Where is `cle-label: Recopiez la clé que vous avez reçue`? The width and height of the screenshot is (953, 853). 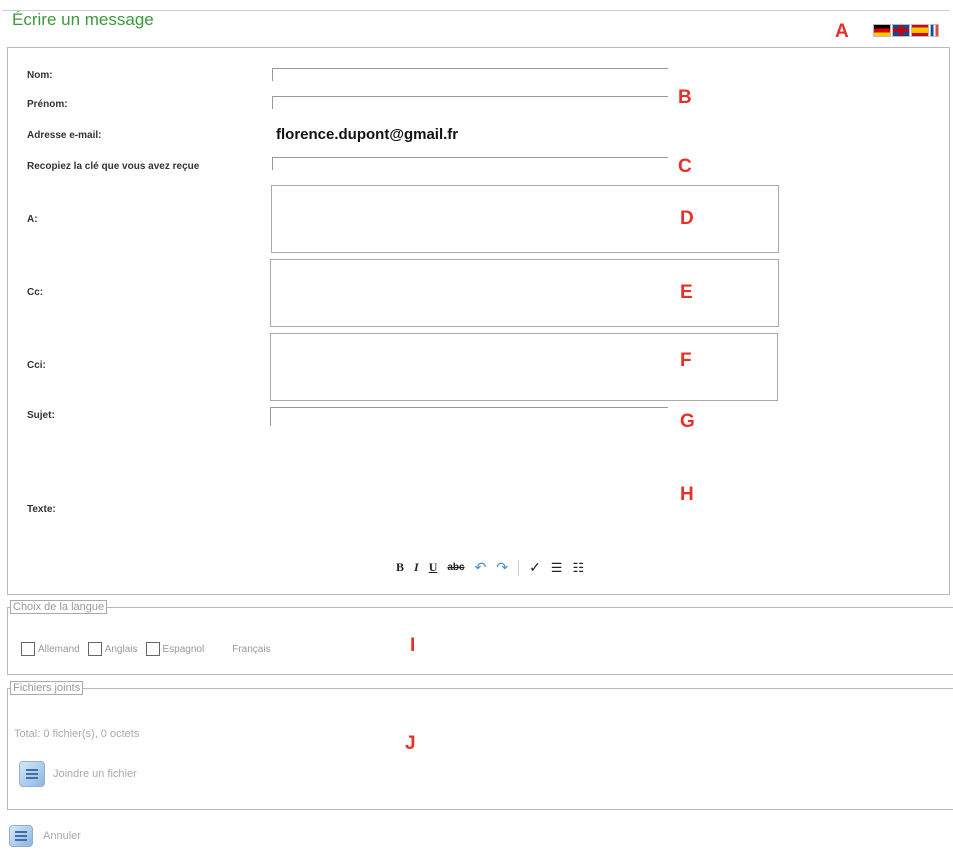
cle-label: Recopiez la clé que vous avez reçue is located at coordinates (113, 166).